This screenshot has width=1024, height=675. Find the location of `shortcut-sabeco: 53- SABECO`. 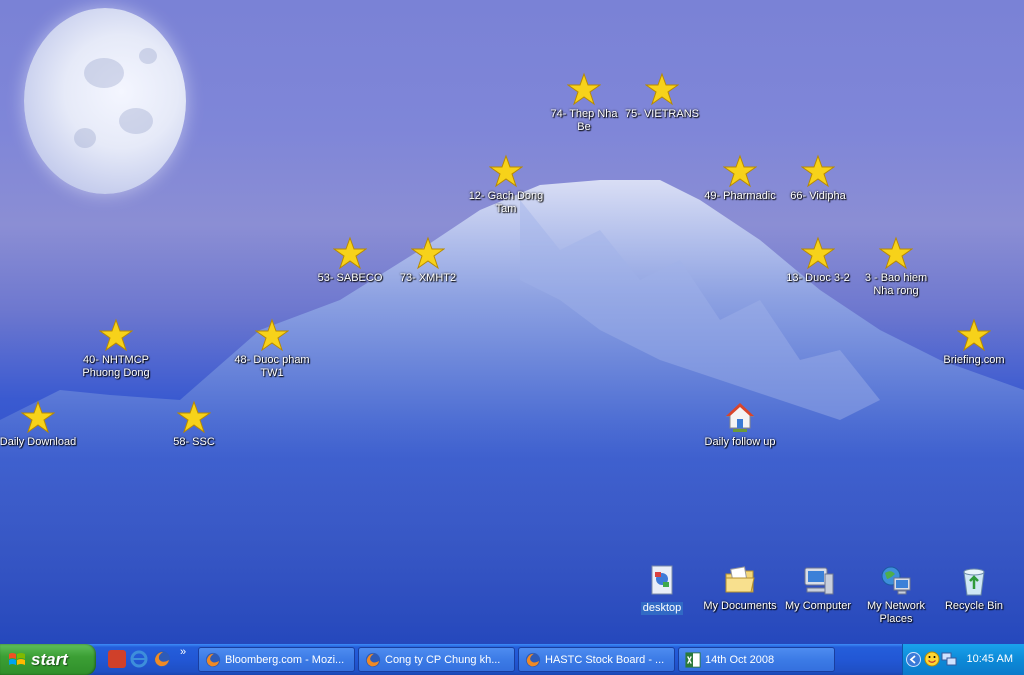

shortcut-sabeco: 53- SABECO is located at coordinates (350, 260).